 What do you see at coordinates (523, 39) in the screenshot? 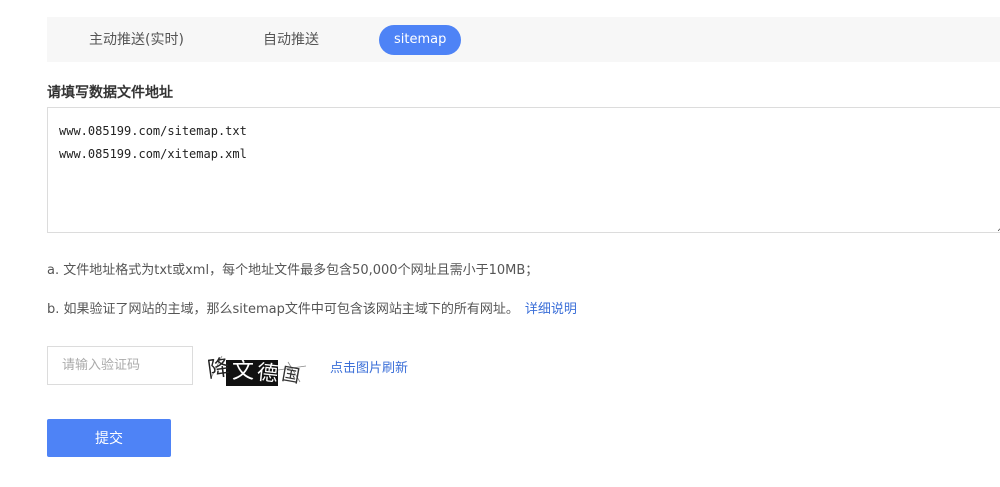
I see `tab-bar: 主动推送(实时) 自动推送 sitemap` at bounding box center [523, 39].